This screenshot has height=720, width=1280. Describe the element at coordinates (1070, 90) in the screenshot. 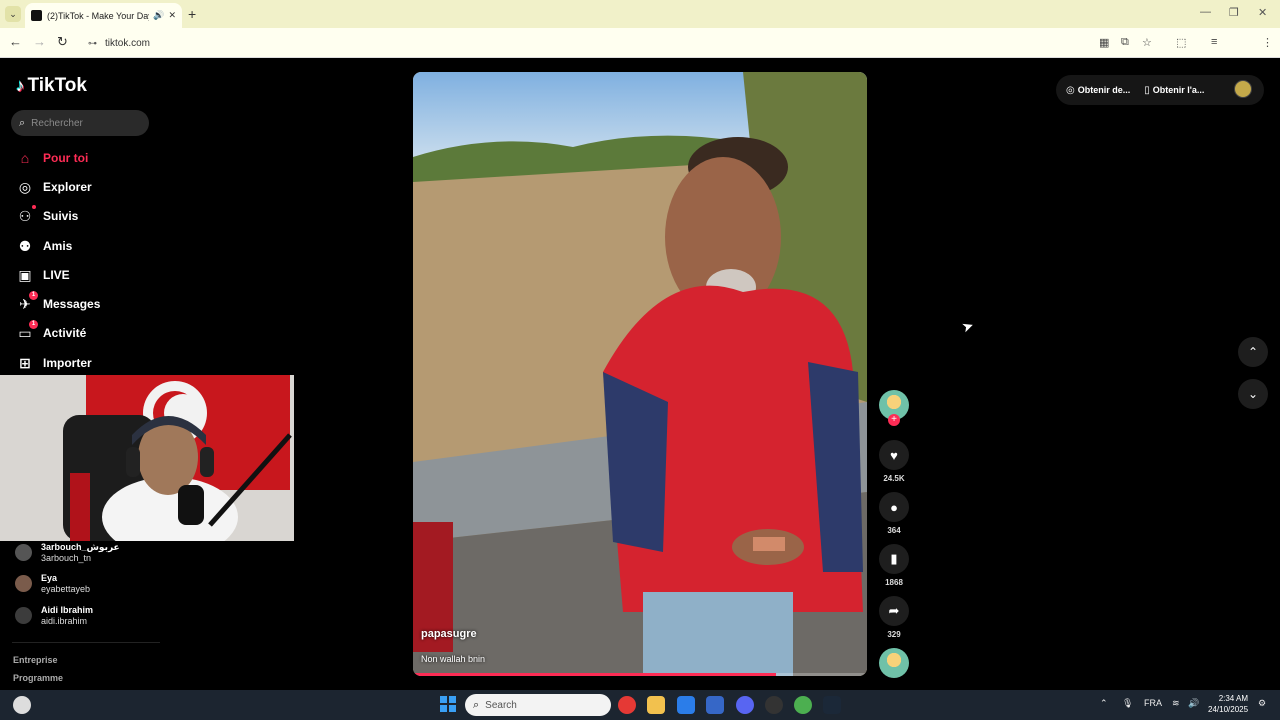

I see `coin-icon: ◎` at that location.